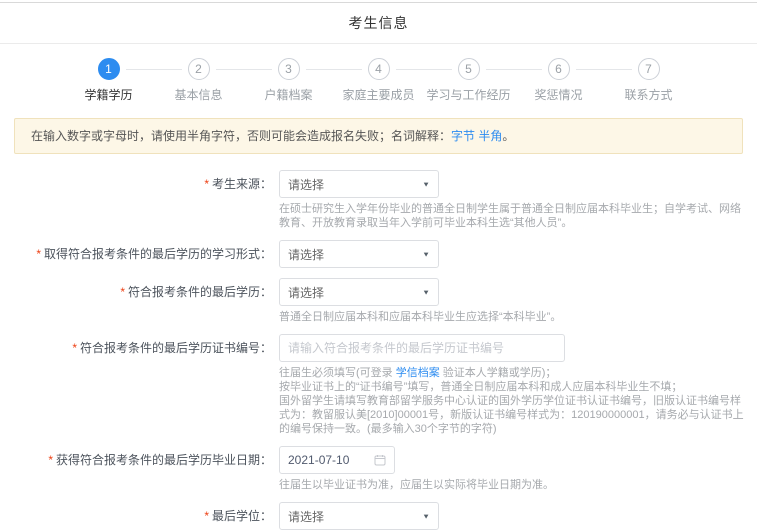 The image size is (757, 530). I want to click on halfwidth-term-link: 半角, so click(490, 136).